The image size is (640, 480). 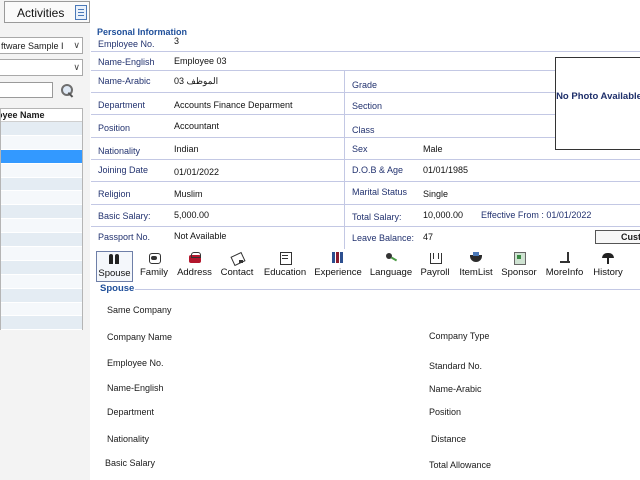 What do you see at coordinates (435, 272) in the screenshot?
I see `tab-payroll-label: Payroll` at bounding box center [435, 272].